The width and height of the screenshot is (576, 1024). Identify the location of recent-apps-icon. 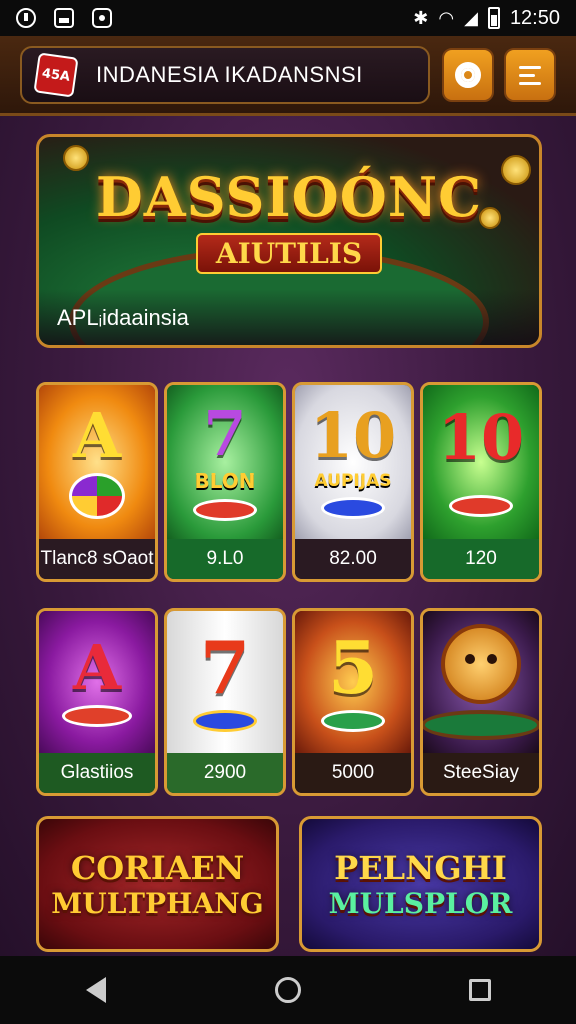
(480, 990).